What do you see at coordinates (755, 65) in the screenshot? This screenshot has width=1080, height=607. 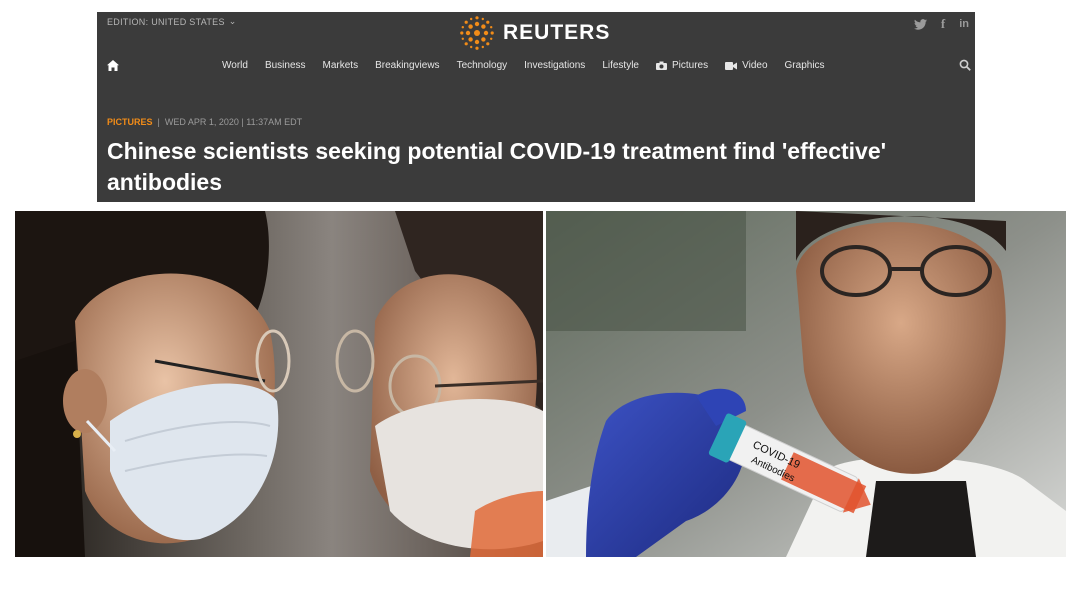 I see `nav-label: Video` at bounding box center [755, 65].